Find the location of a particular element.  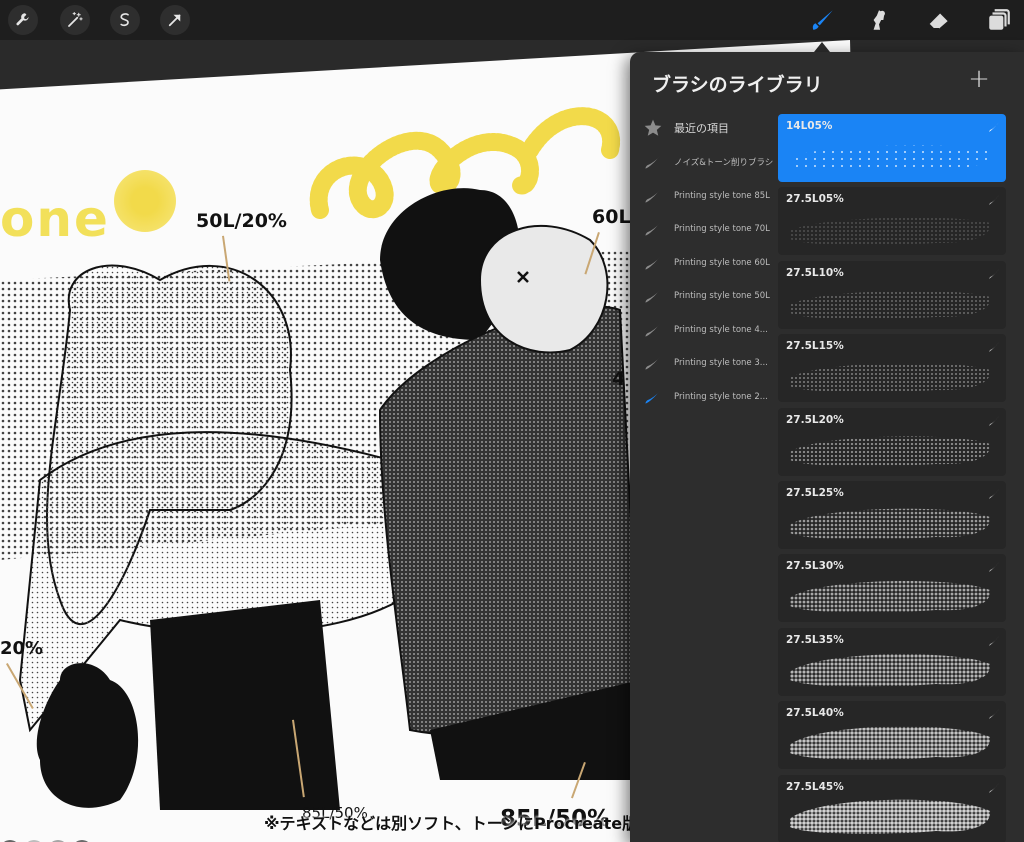

label-50l-20: 50L/20% is located at coordinates (241, 221).